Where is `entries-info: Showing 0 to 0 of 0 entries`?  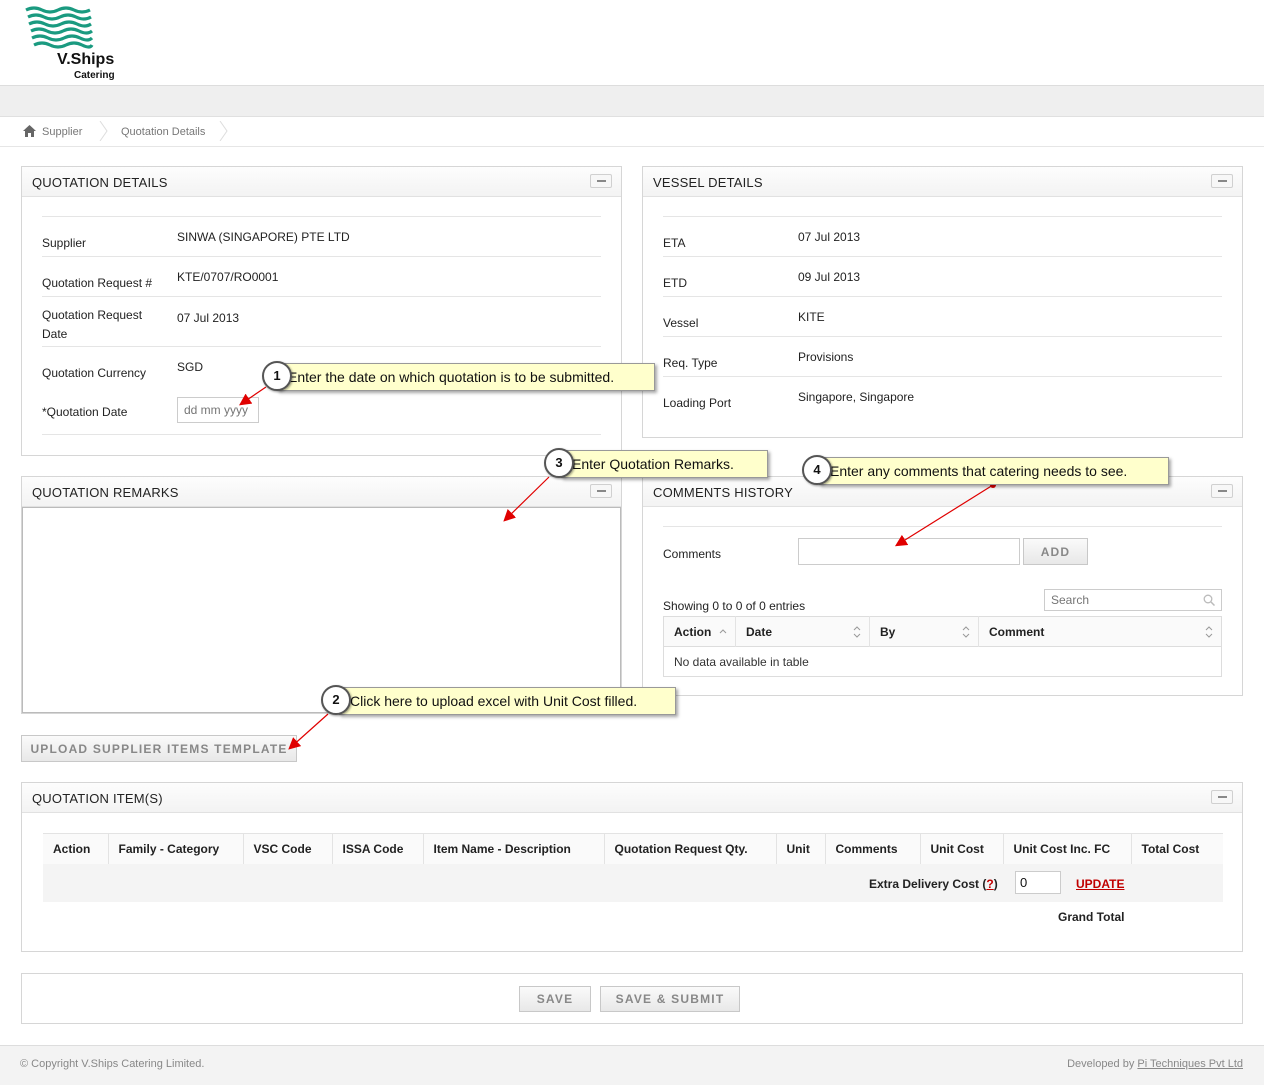 entries-info: Showing 0 to 0 of 0 entries is located at coordinates (734, 606).